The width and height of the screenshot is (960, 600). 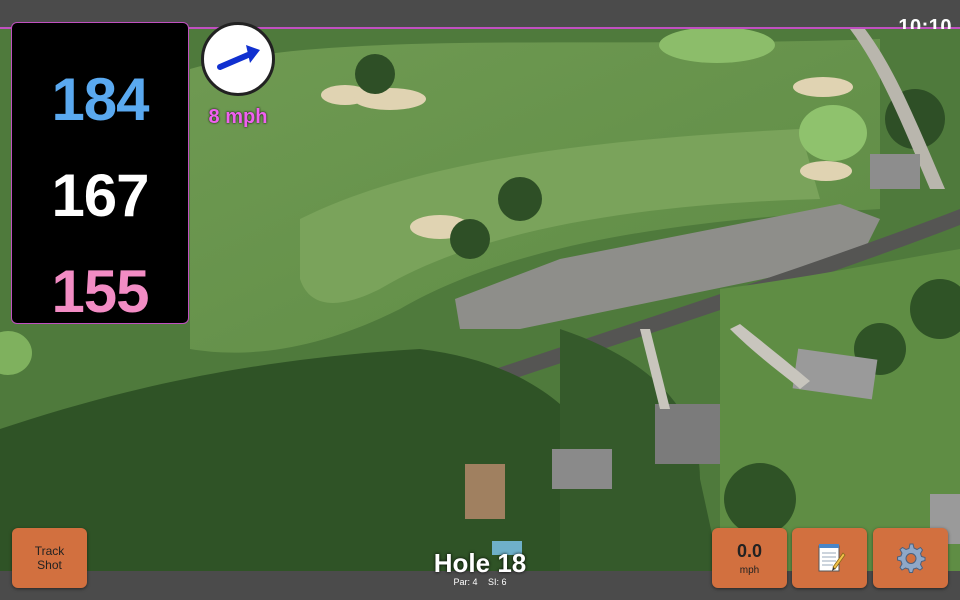 What do you see at coordinates (480, 563) in the screenshot?
I see `hole-title: Hole 18` at bounding box center [480, 563].